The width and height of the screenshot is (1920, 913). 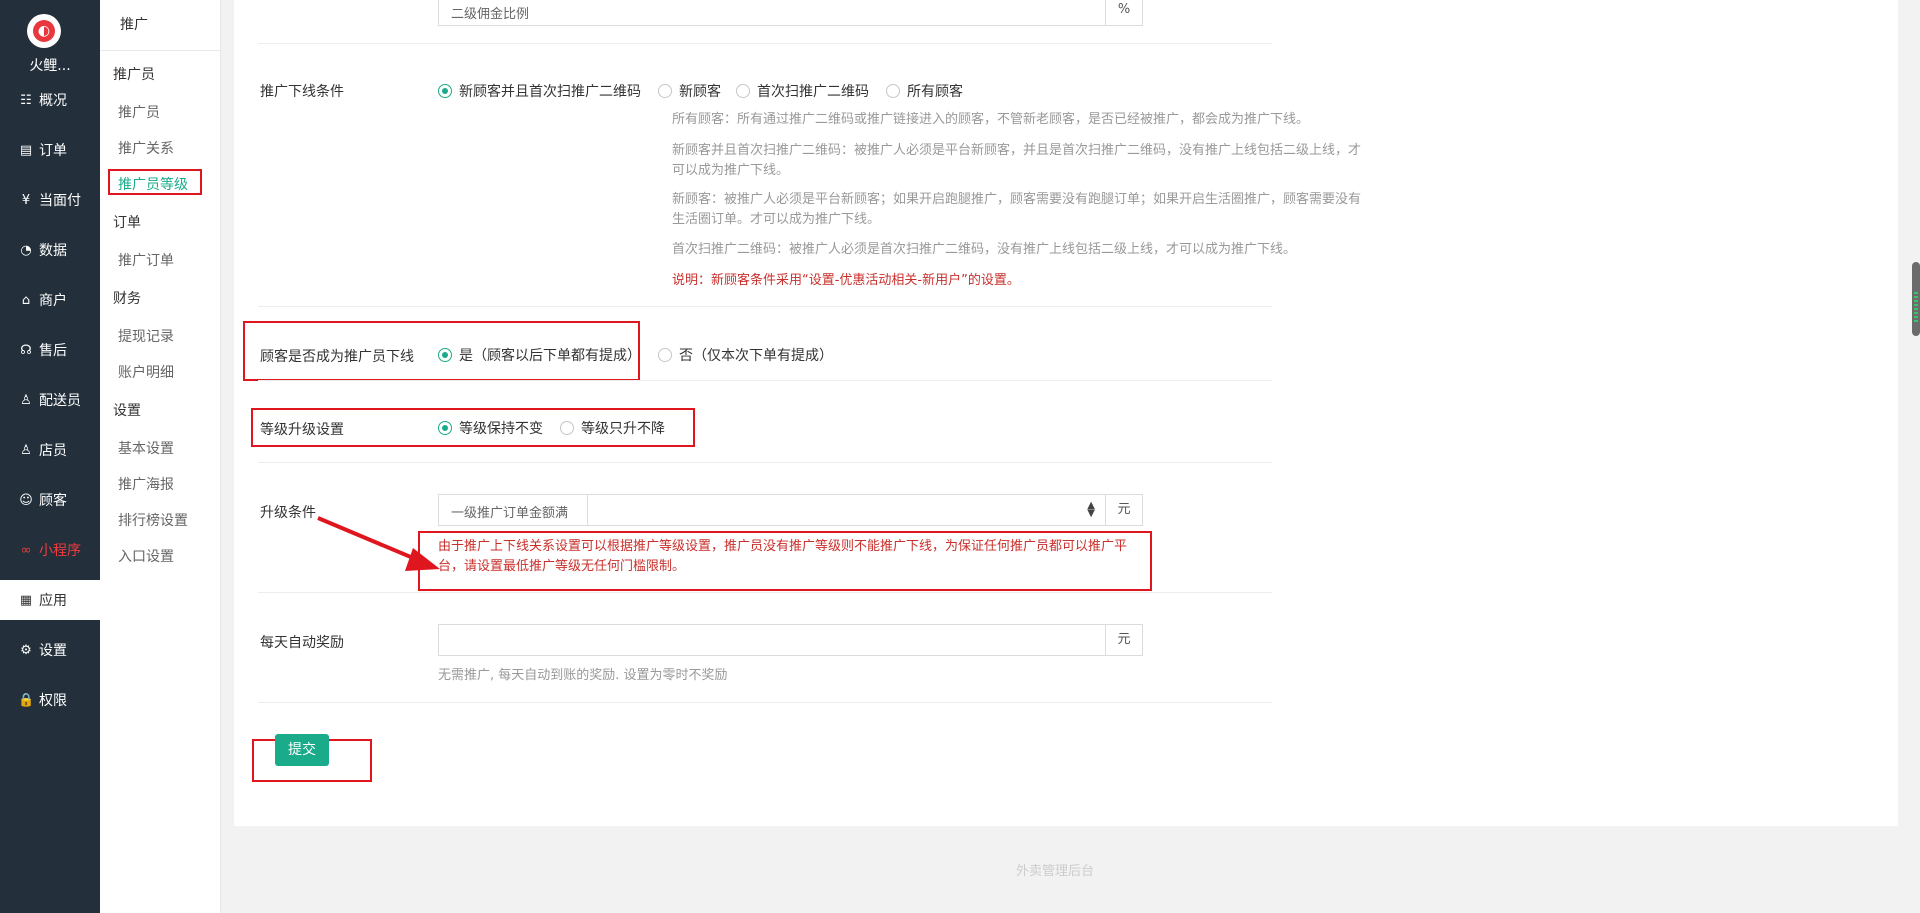 What do you see at coordinates (550, 92) in the screenshot?
I see `radio-label: 新顾客并且首次扫推广二维码` at bounding box center [550, 92].